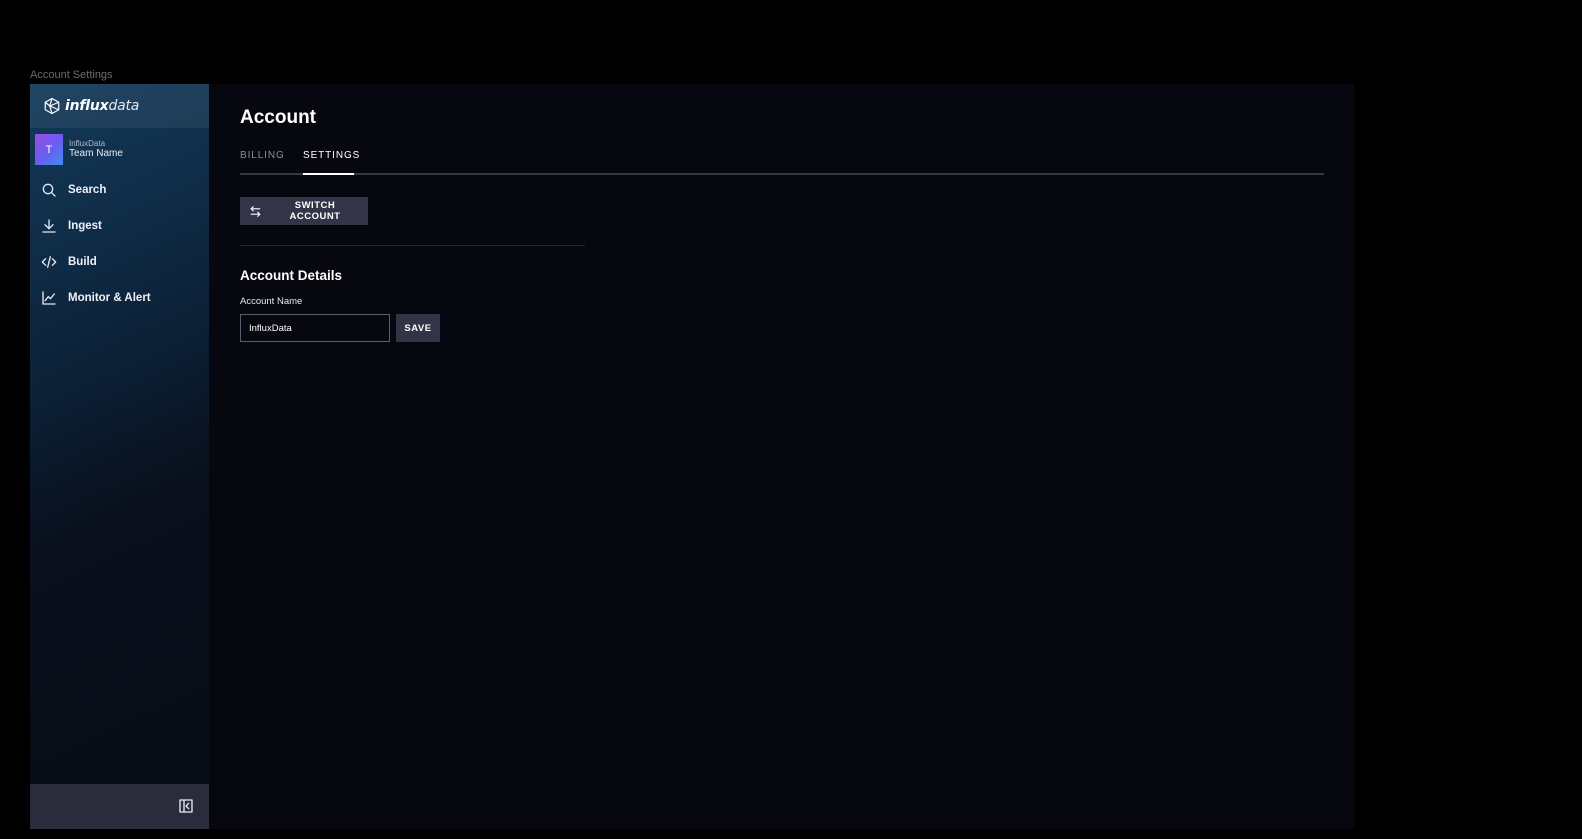 This screenshot has width=1582, height=839. I want to click on collapse-sidebar-icon, so click(186, 806).